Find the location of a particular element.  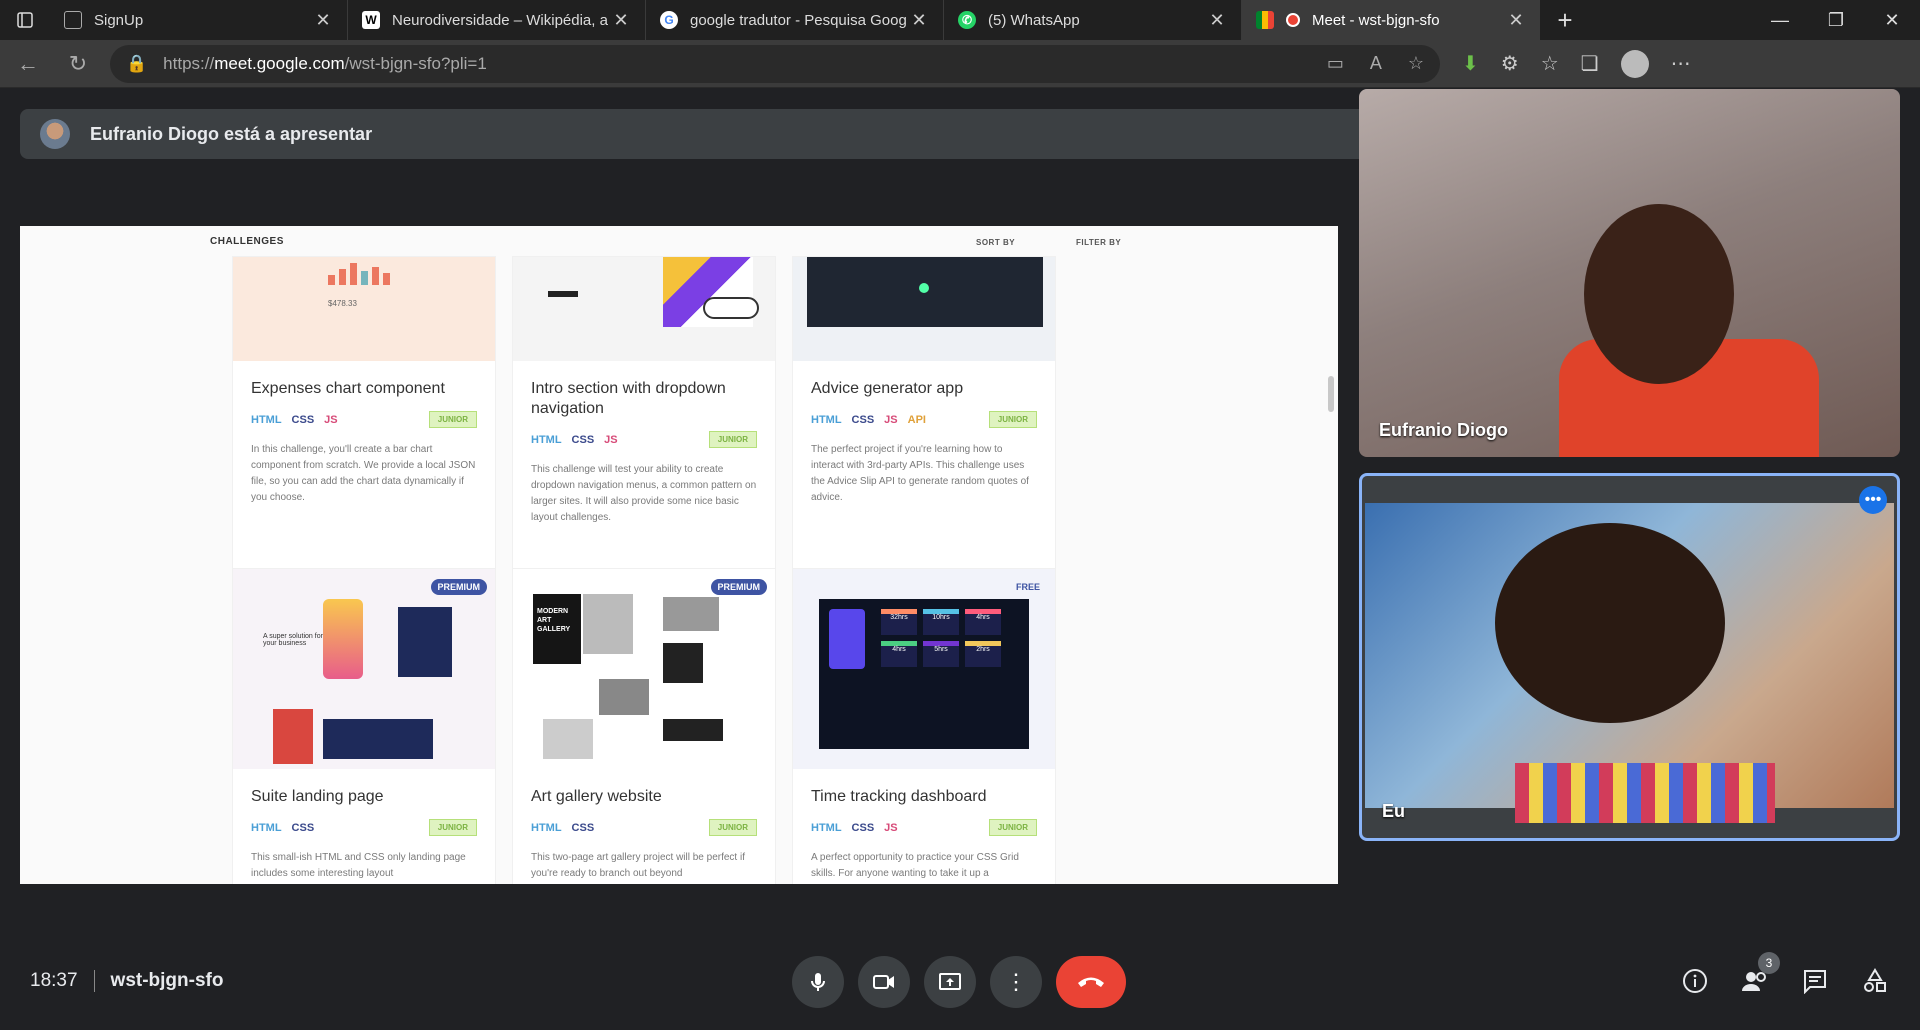

card-tags: HTML CSS JS API JUNIOR is located at coordinates (924, 413).